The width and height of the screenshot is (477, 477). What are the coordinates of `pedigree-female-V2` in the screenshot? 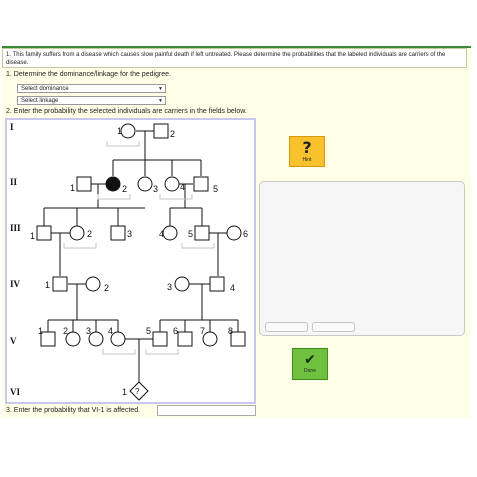 It's located at (73, 339).